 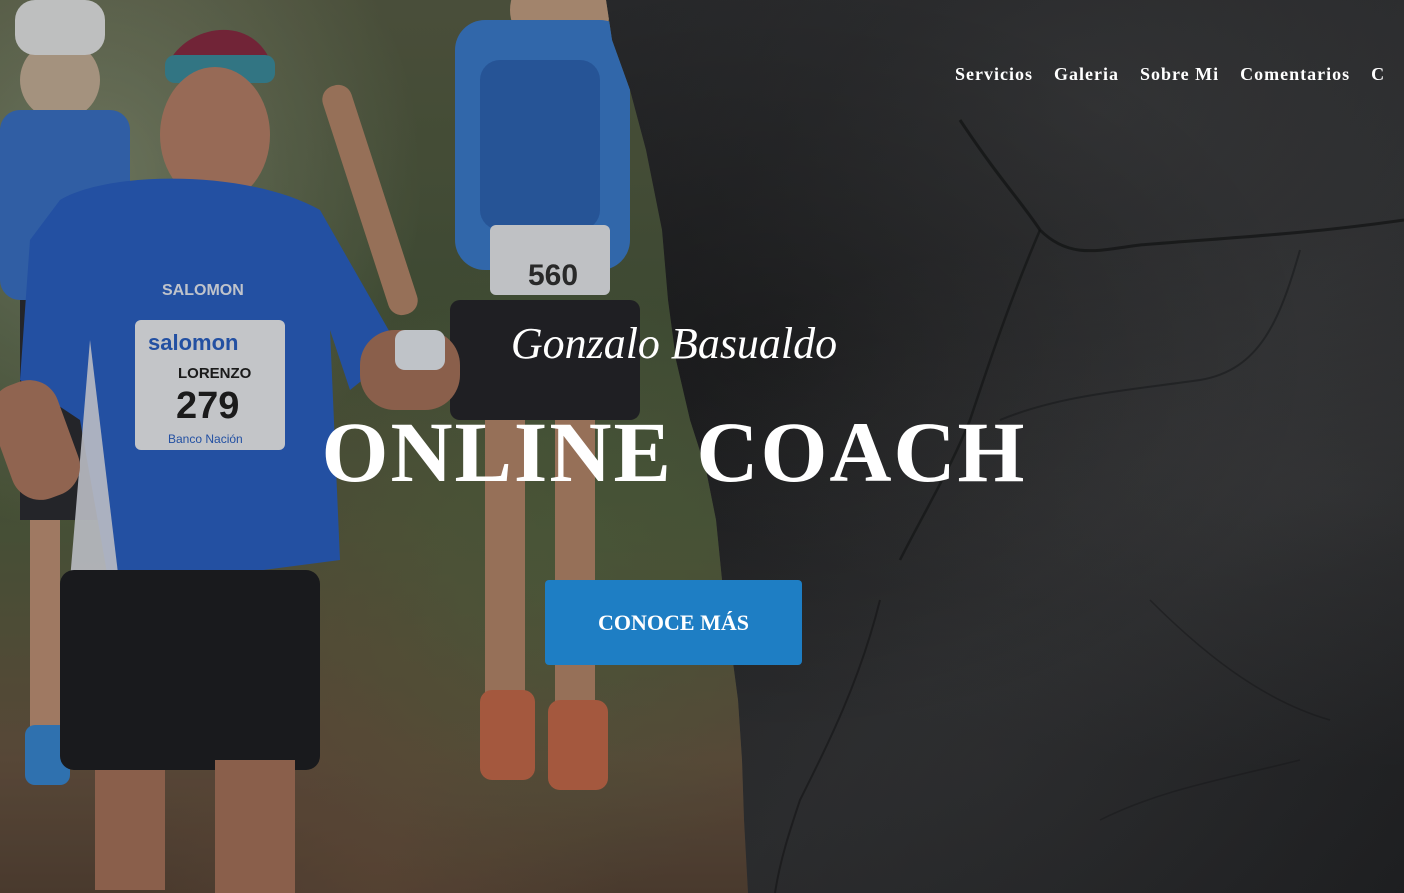 What do you see at coordinates (674, 452) in the screenshot?
I see `hero-title: ONLINE COACH` at bounding box center [674, 452].